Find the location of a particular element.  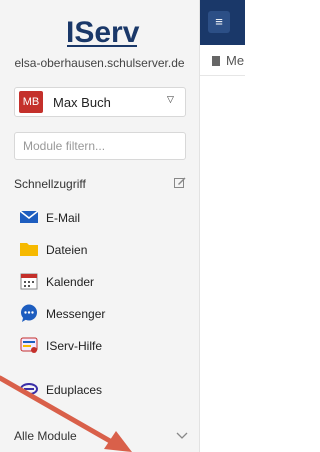

quick-item-label: Kalender is located at coordinates (70, 282).